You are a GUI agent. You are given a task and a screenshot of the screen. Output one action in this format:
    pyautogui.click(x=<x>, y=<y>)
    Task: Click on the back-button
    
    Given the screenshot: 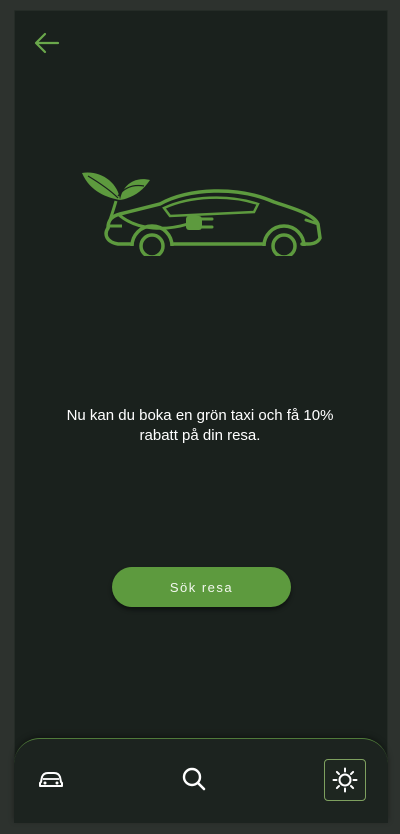 What is the action you would take?
    pyautogui.click(x=47, y=43)
    